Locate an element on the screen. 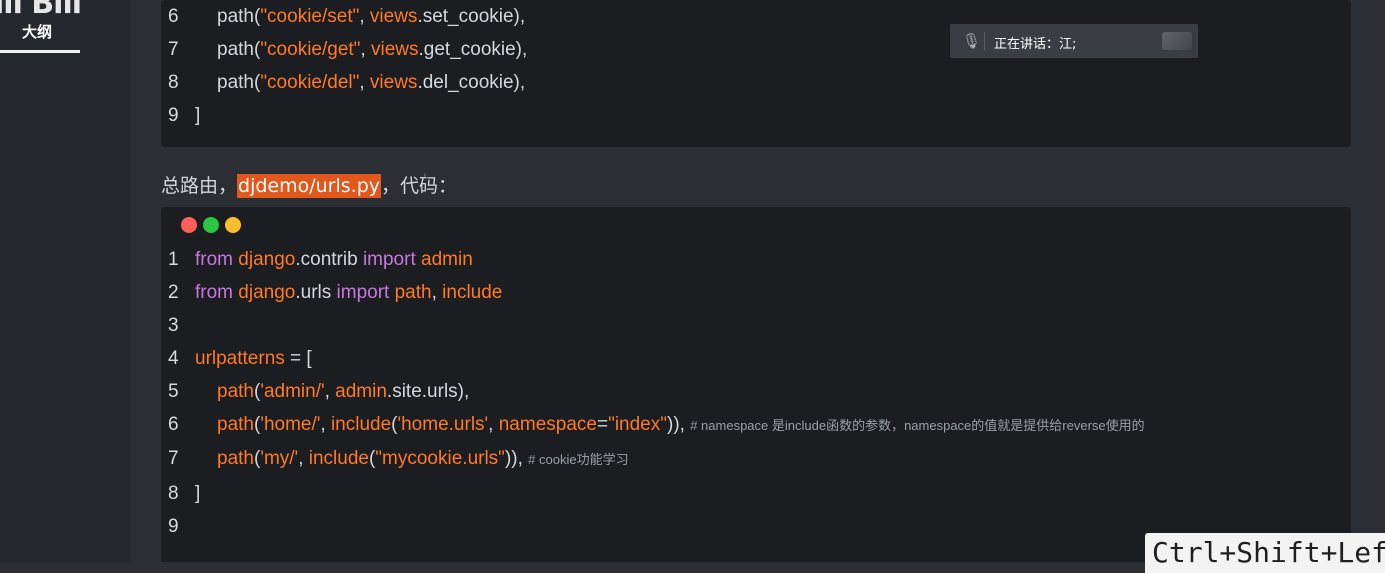 The image size is (1385, 573). keyboard-shortcut-overlay: Ctrl+Shift+Left is located at coordinates (1265, 553).